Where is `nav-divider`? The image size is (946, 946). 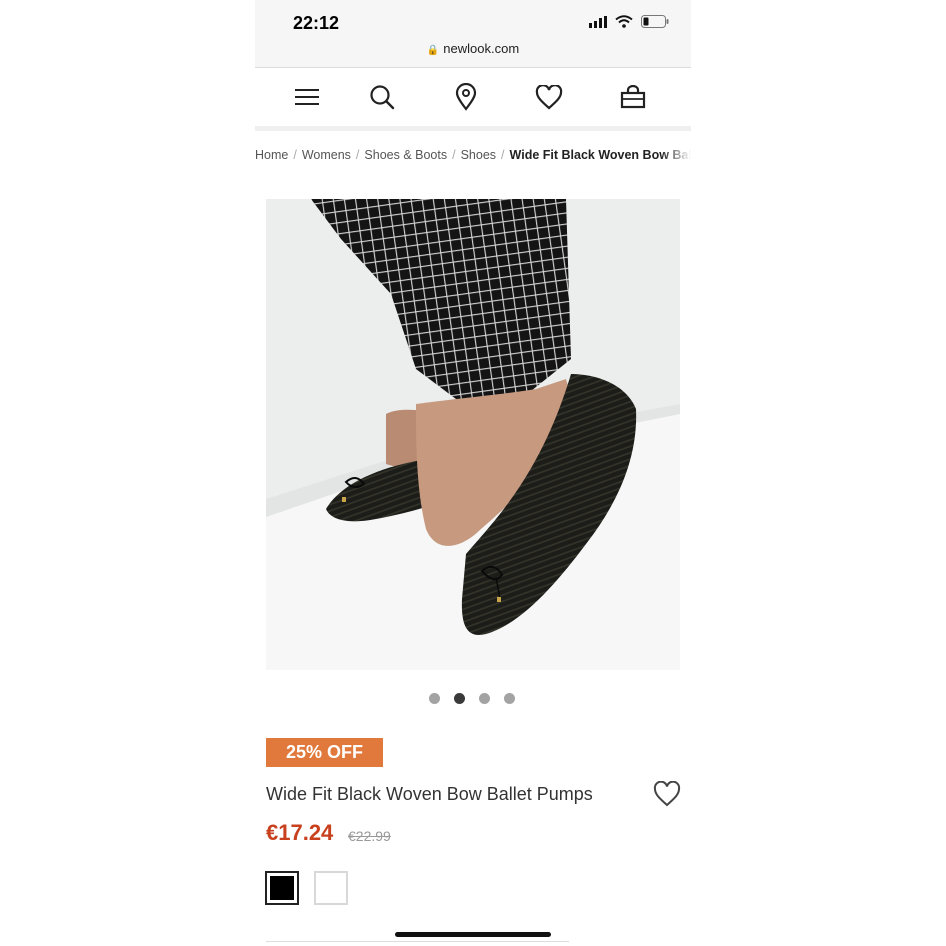
nav-divider is located at coordinates (473, 128).